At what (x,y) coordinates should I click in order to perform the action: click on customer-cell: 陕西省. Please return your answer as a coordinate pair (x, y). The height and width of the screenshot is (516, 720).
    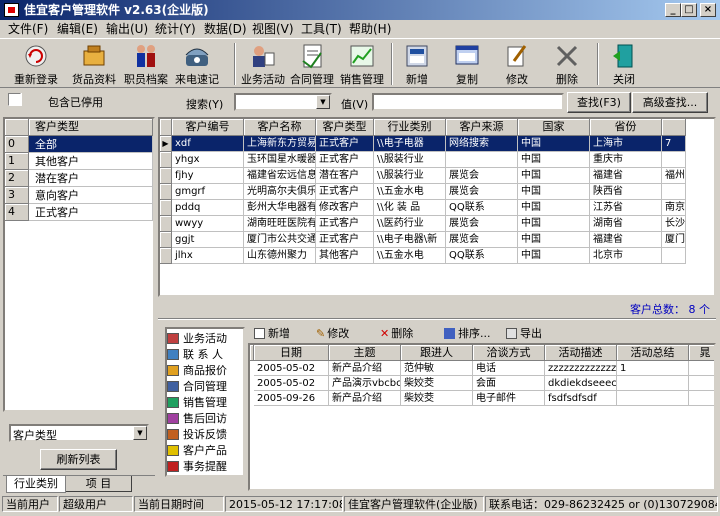
    Looking at the image, I should click on (626, 192).